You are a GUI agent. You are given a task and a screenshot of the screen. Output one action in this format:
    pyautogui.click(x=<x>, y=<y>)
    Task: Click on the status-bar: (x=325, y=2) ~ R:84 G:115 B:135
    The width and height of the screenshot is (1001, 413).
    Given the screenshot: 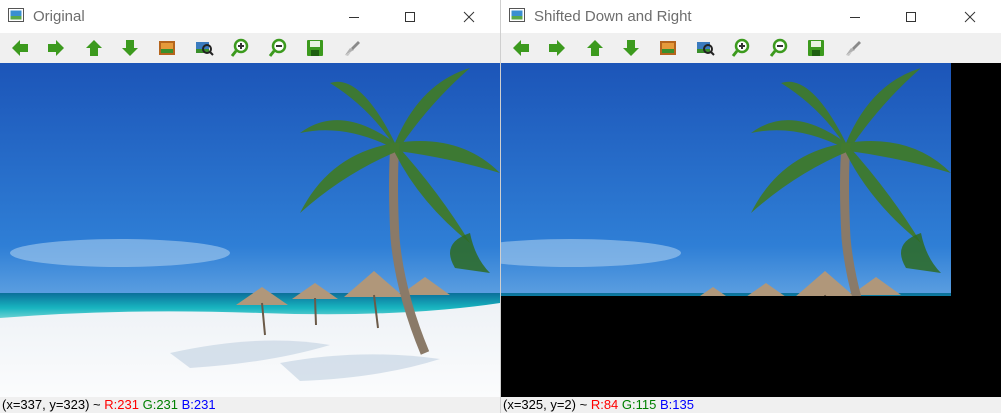 What is the action you would take?
    pyautogui.click(x=751, y=405)
    